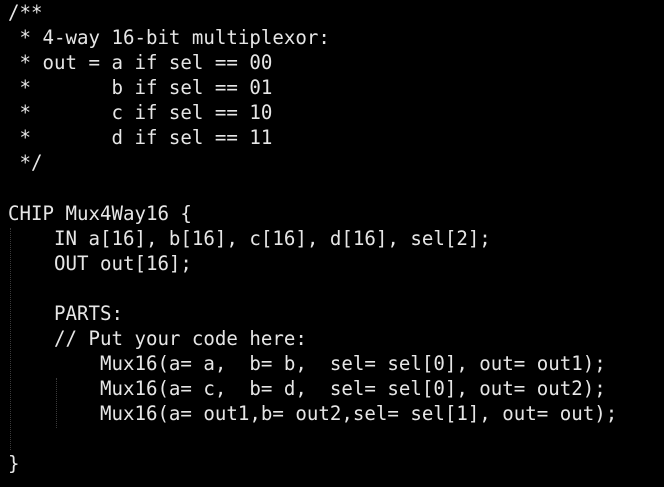 The image size is (664, 487). Describe the element at coordinates (249, 238) in the screenshot. I see `code-line-10: IN a[16], b[16], c[16], d[16], sel[2];` at that location.